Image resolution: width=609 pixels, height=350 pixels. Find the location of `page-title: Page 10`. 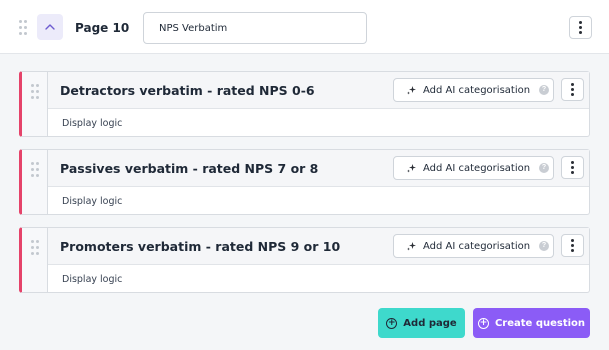

page-title: Page 10 is located at coordinates (102, 28).